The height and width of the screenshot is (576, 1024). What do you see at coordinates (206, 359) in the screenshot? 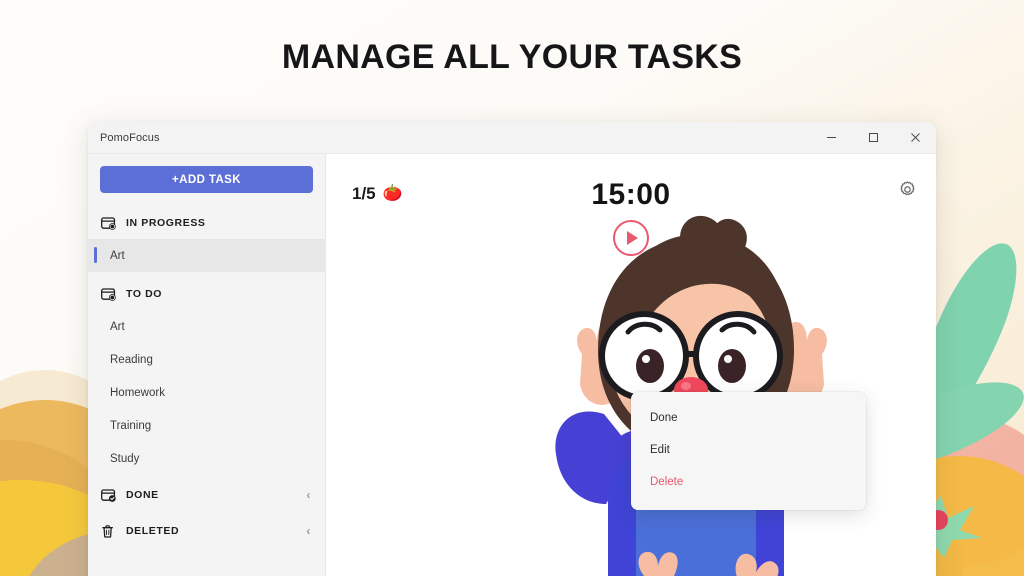
I see `sidebar-task-row: Reading` at bounding box center [206, 359].